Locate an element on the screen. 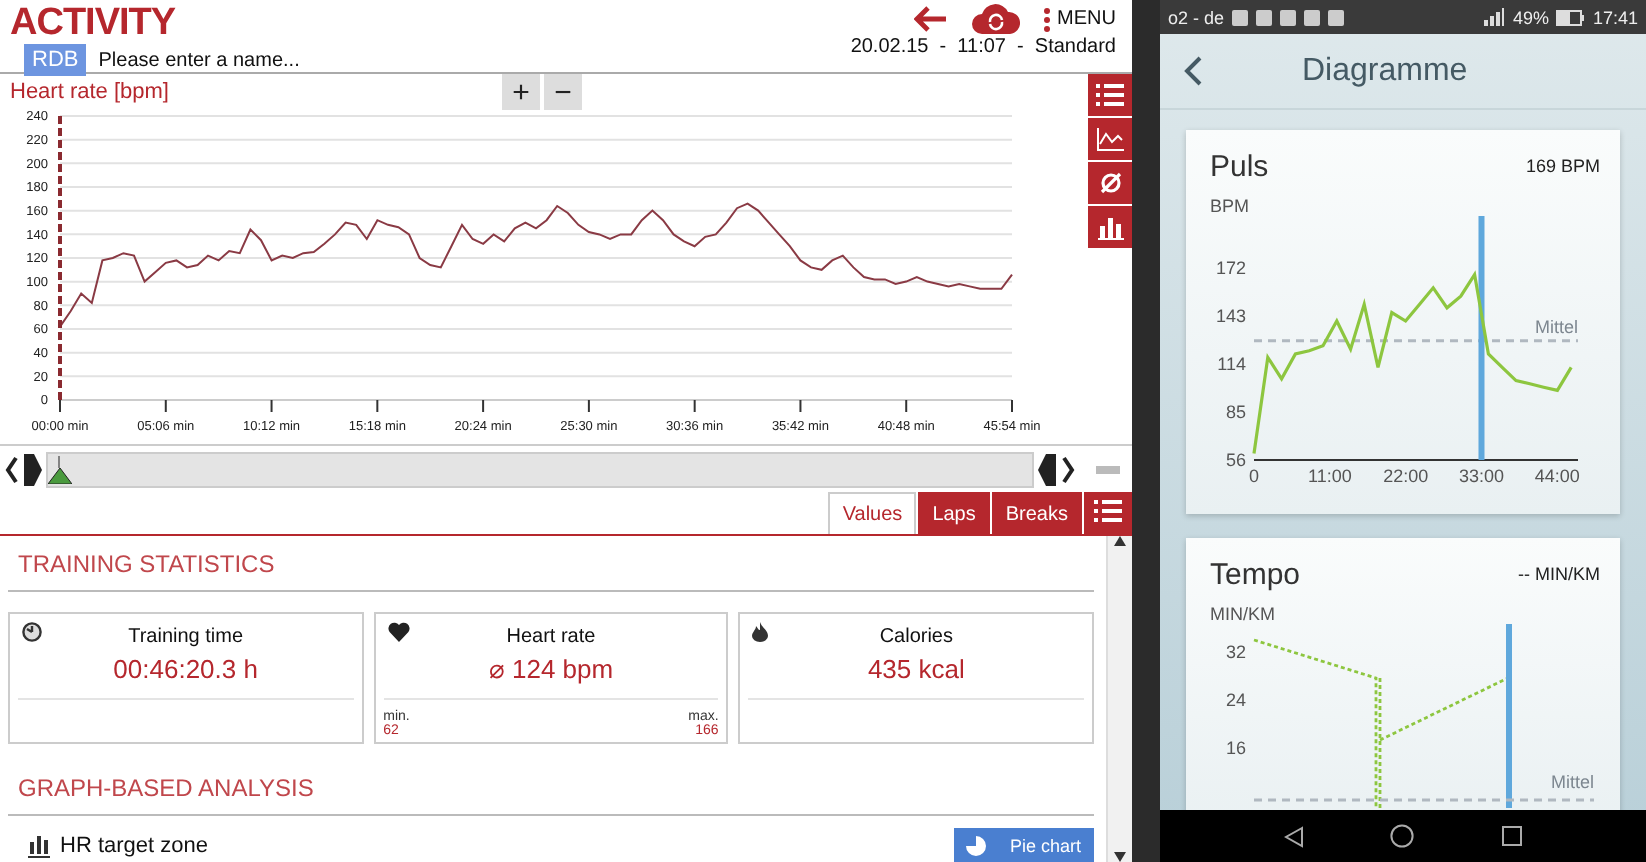 The width and height of the screenshot is (1646, 862). scroll-left-button is located at coordinates (12, 469).